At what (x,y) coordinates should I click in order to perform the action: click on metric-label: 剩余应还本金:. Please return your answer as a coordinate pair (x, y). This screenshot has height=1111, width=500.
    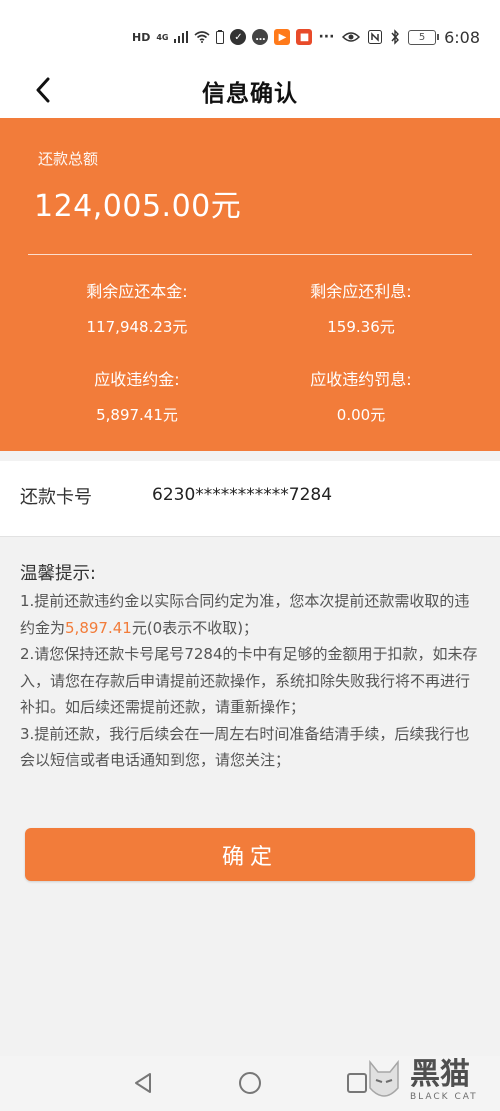
    Looking at the image, I should click on (137, 291).